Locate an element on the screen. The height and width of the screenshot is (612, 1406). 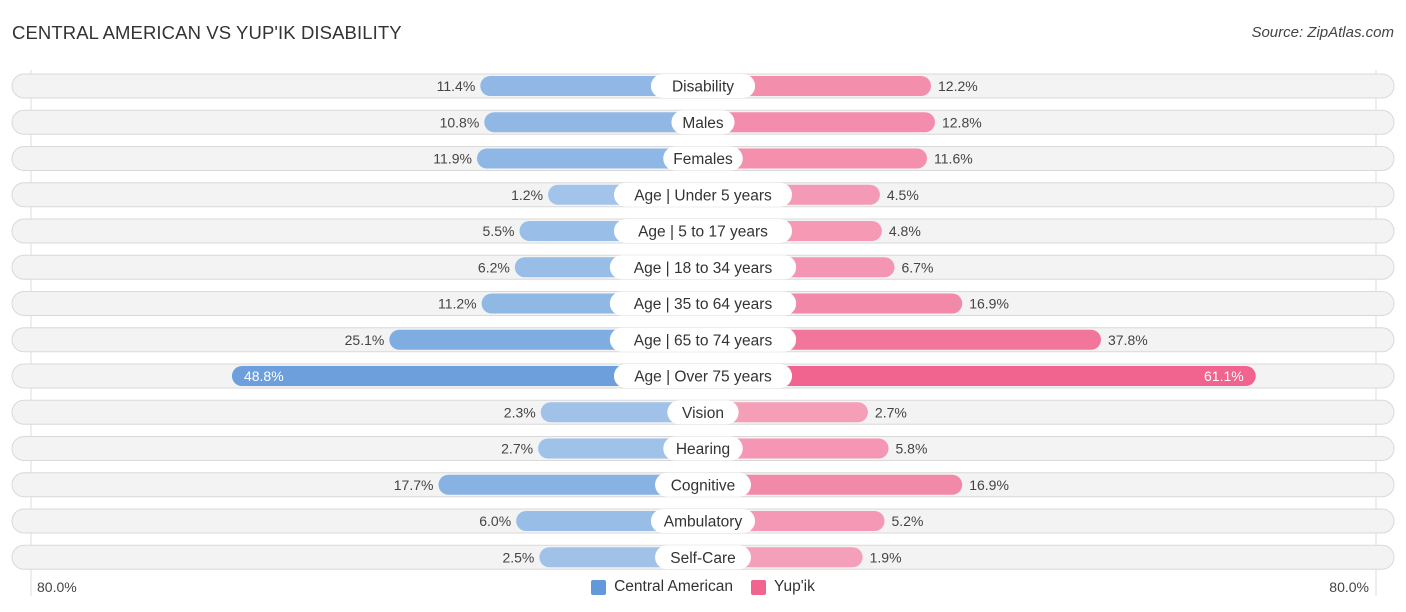
legend-item-central-american: Central American is located at coordinates (662, 587).